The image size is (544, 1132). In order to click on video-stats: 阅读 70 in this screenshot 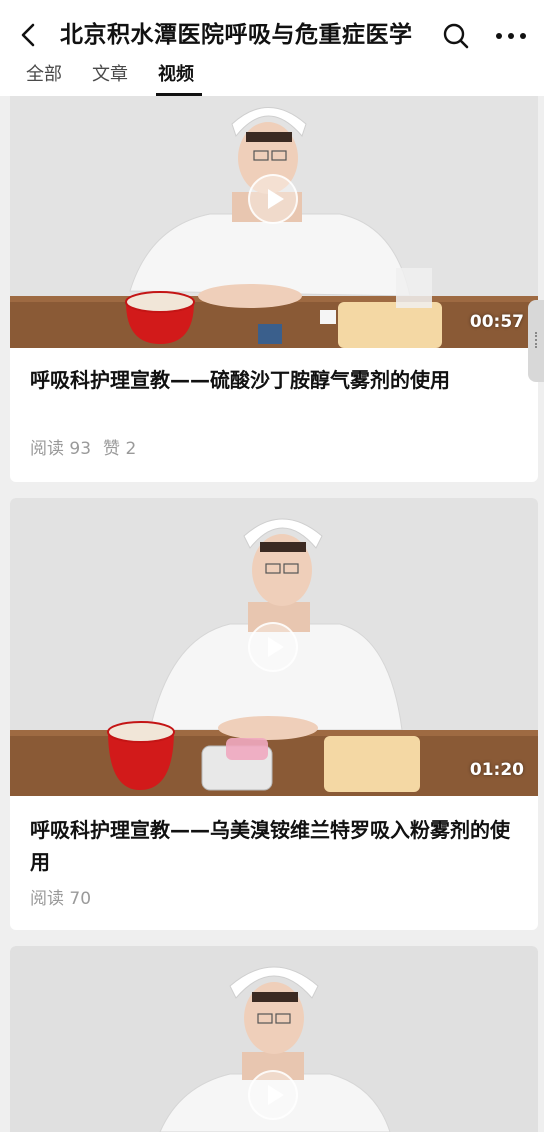, I will do `click(66, 896)`.